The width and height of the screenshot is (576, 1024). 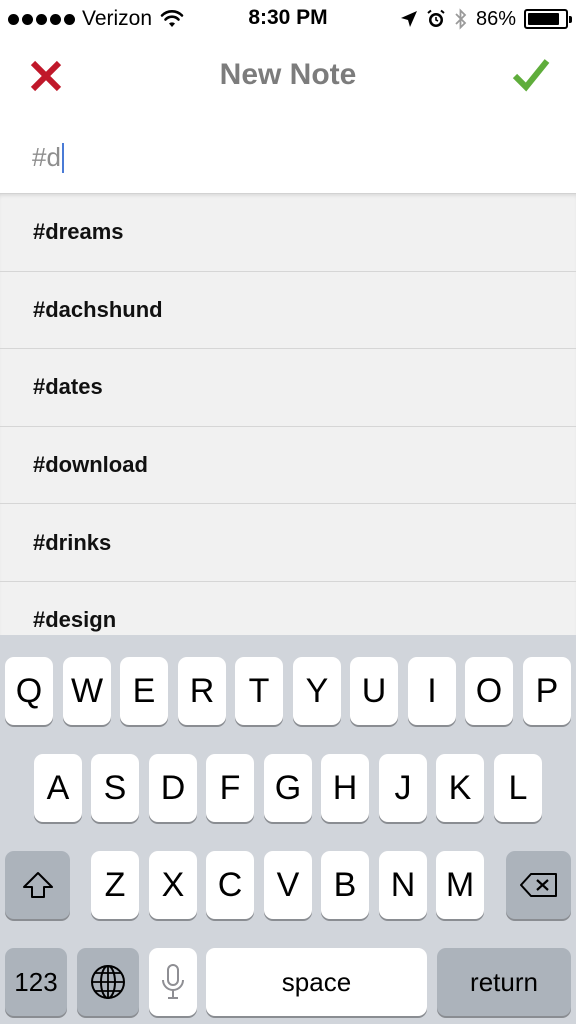 What do you see at coordinates (144, 691) in the screenshot?
I see `key-e: E` at bounding box center [144, 691].